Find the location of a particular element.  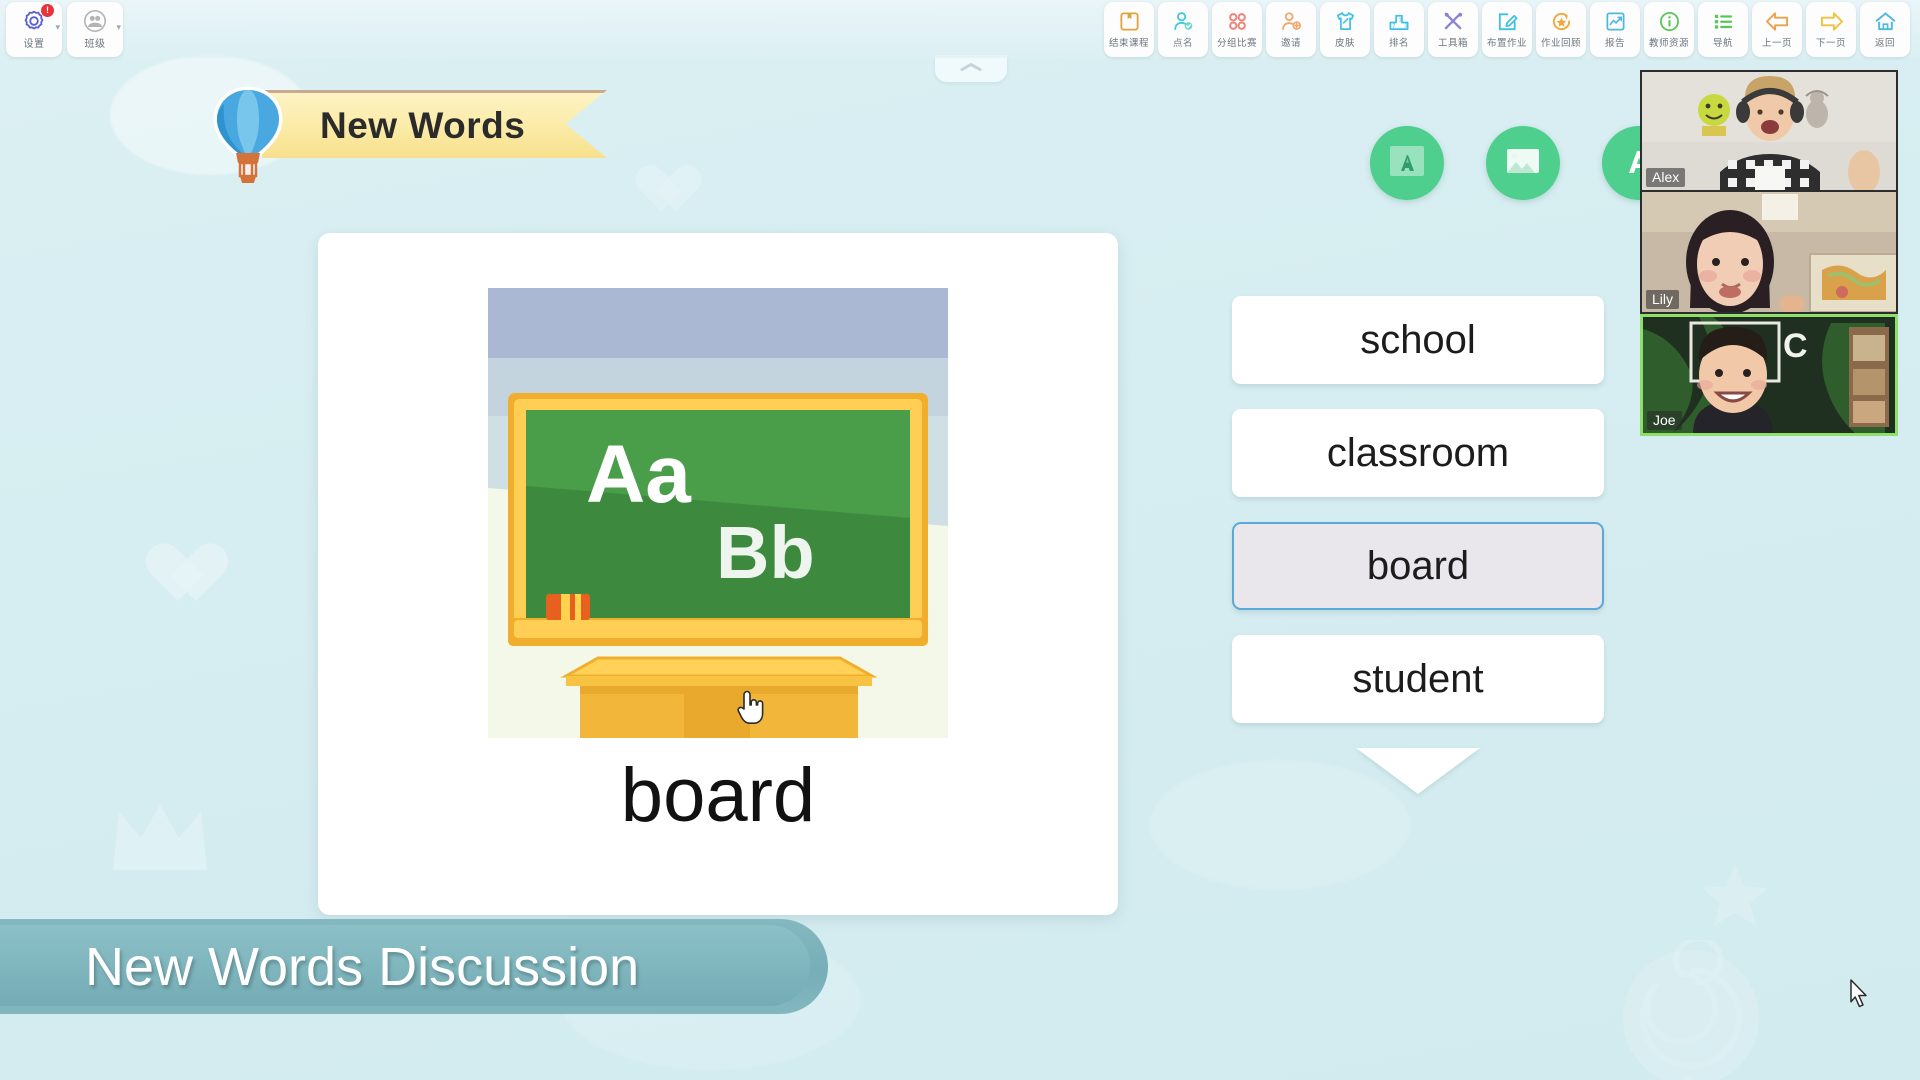

svg-text: 1 is located at coordinates (1399, 21).